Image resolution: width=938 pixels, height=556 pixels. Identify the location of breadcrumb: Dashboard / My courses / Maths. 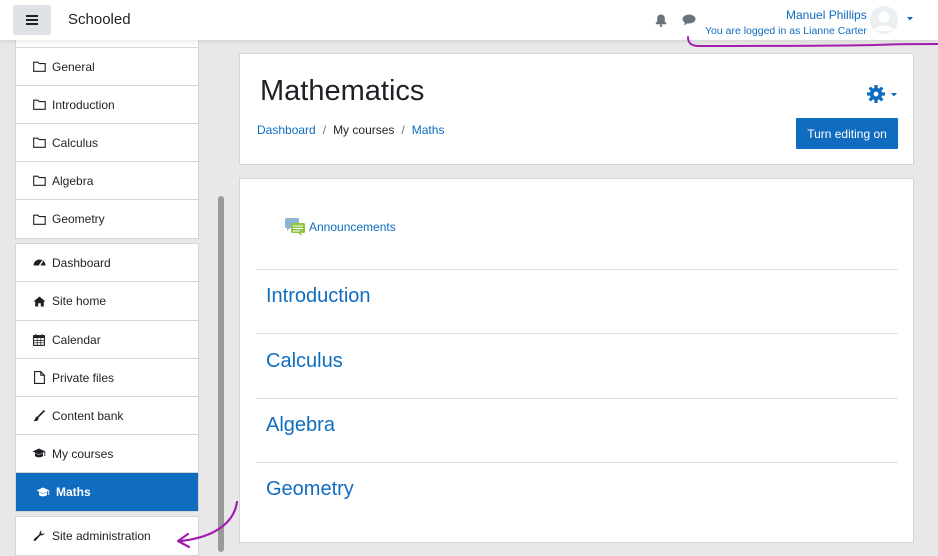
(350, 130).